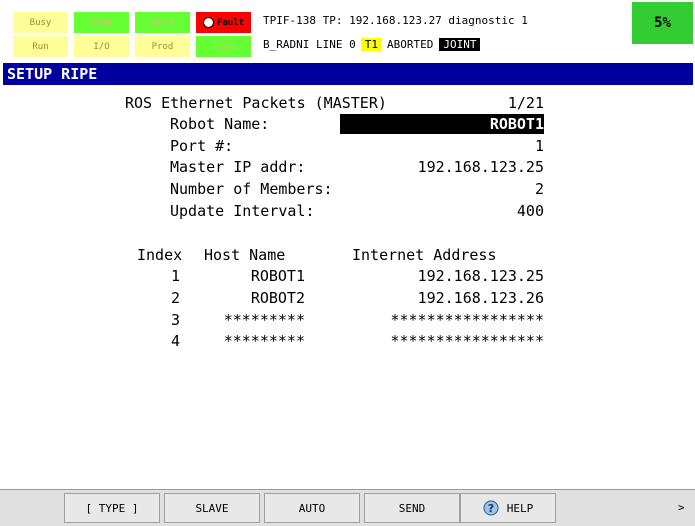  I want to click on send-button-label: SEND, so click(412, 508).